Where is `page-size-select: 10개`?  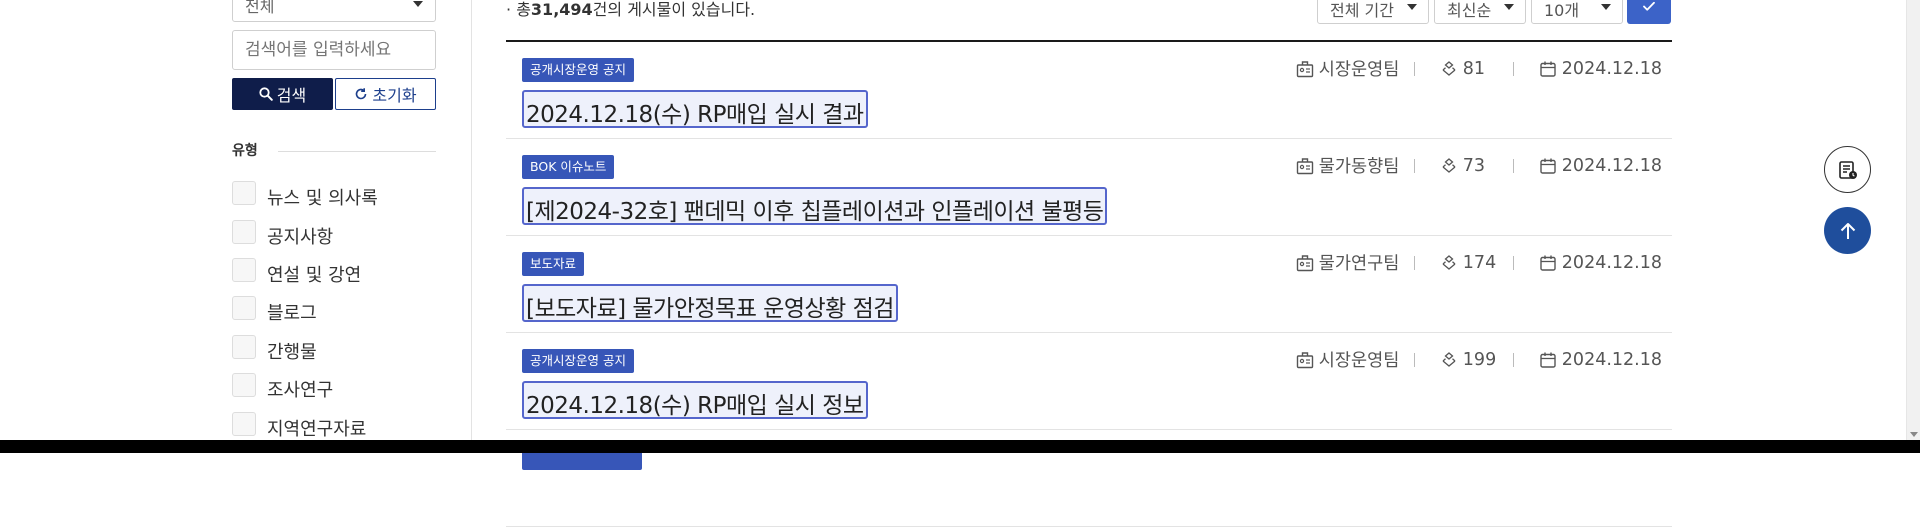 page-size-select: 10개 is located at coordinates (1577, 12).